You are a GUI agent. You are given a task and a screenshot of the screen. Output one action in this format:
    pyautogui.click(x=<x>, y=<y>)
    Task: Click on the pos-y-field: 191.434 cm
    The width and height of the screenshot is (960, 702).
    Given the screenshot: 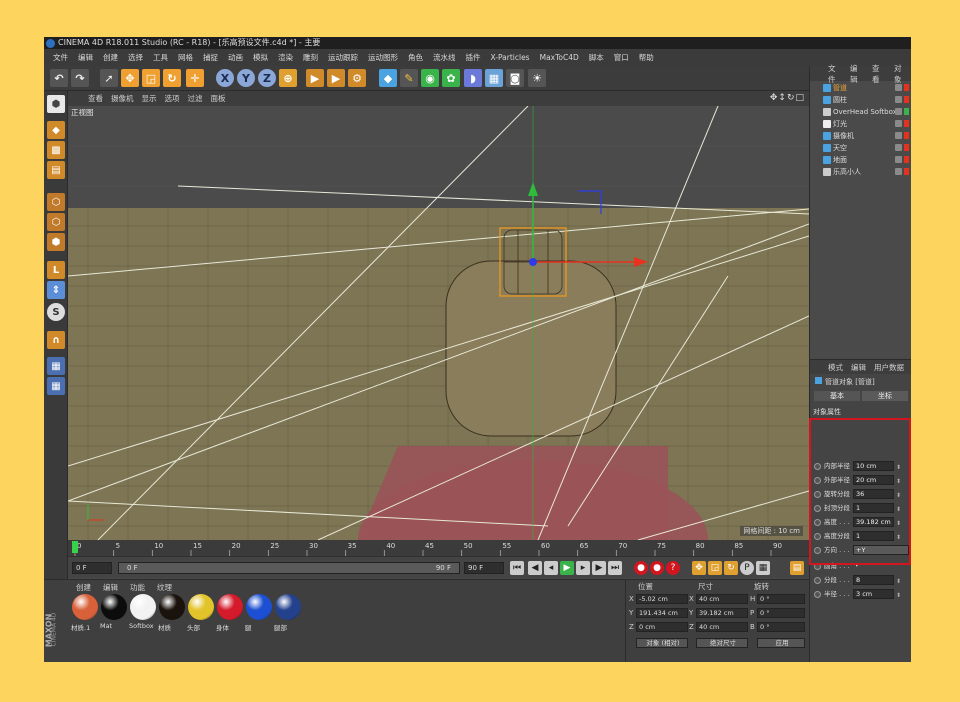 What is the action you would take?
    pyautogui.click(x=662, y=613)
    